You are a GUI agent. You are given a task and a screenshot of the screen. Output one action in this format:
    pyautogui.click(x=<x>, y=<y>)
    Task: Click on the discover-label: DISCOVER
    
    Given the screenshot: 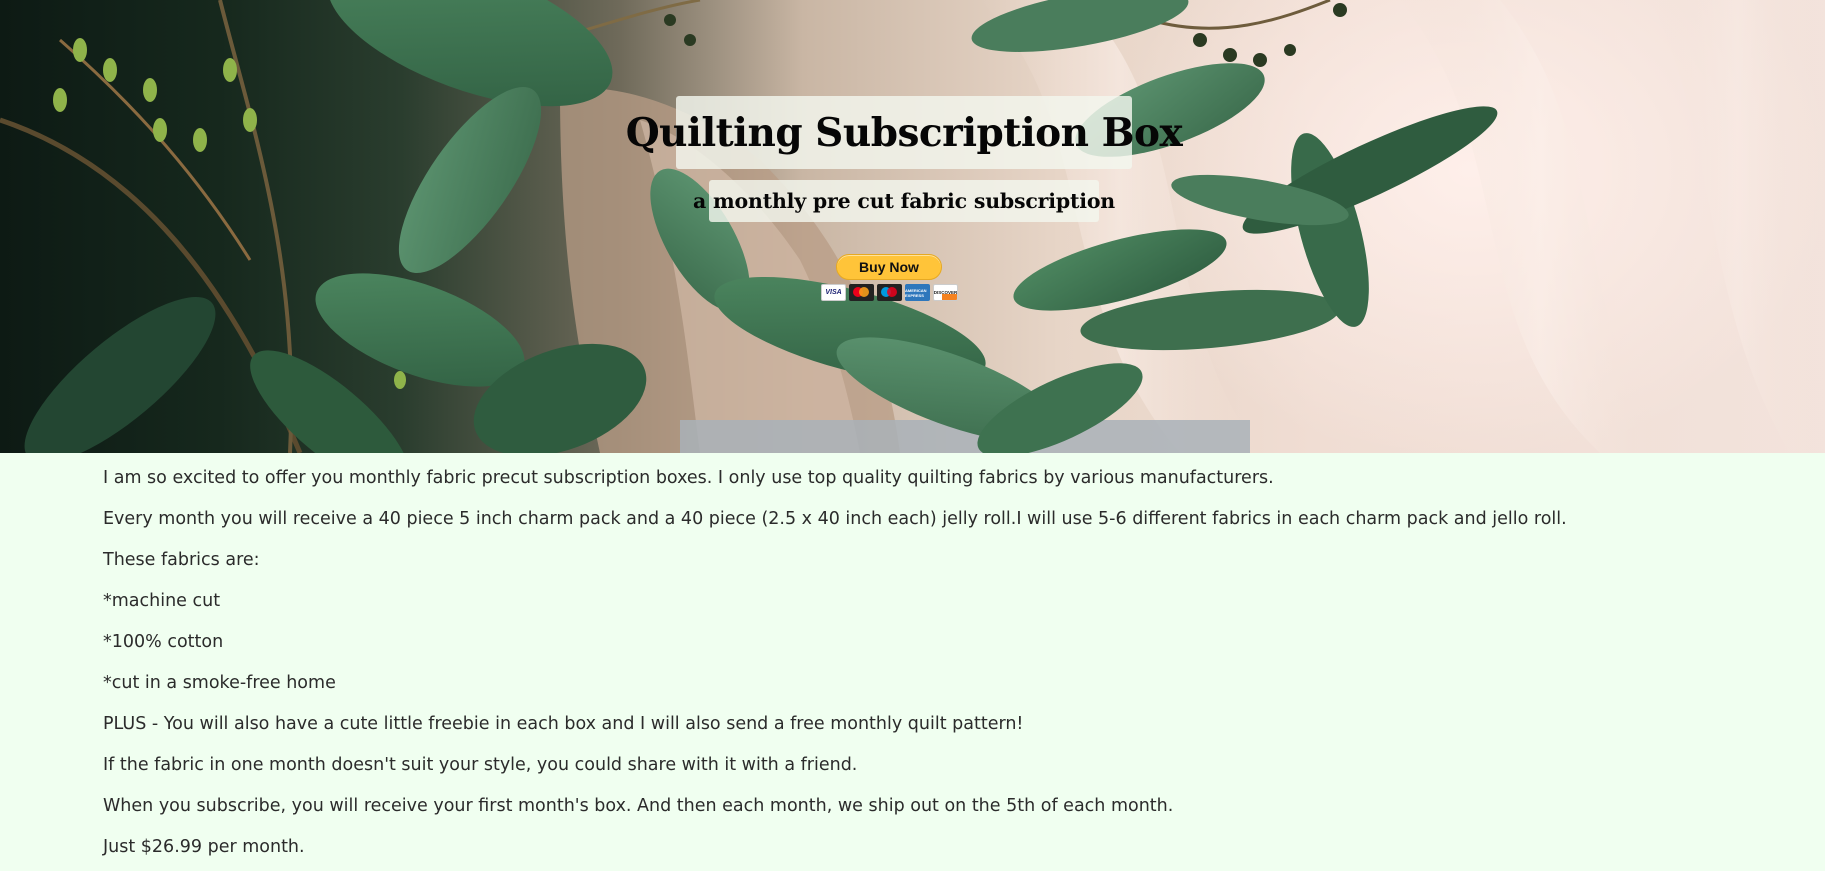 What is the action you would take?
    pyautogui.click(x=945, y=292)
    